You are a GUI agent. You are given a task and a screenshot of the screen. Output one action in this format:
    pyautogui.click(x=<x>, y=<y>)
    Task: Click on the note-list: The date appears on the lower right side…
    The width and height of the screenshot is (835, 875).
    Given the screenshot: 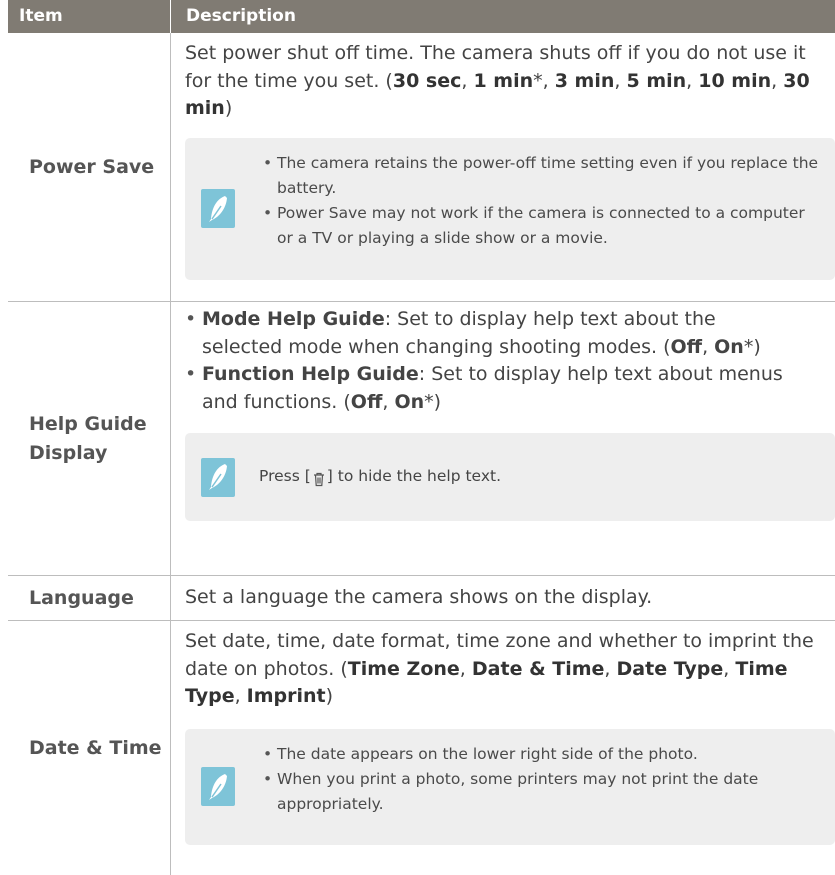 What is the action you would take?
    pyautogui.click(x=543, y=787)
    